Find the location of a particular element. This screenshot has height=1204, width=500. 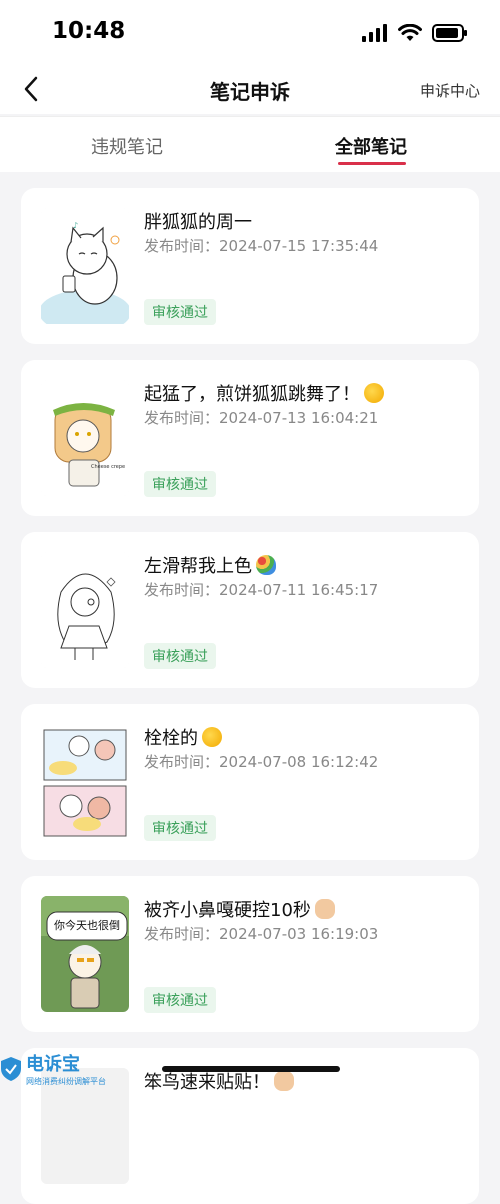

watermark-title: 电诉宝 is located at coordinates (53, 1064).